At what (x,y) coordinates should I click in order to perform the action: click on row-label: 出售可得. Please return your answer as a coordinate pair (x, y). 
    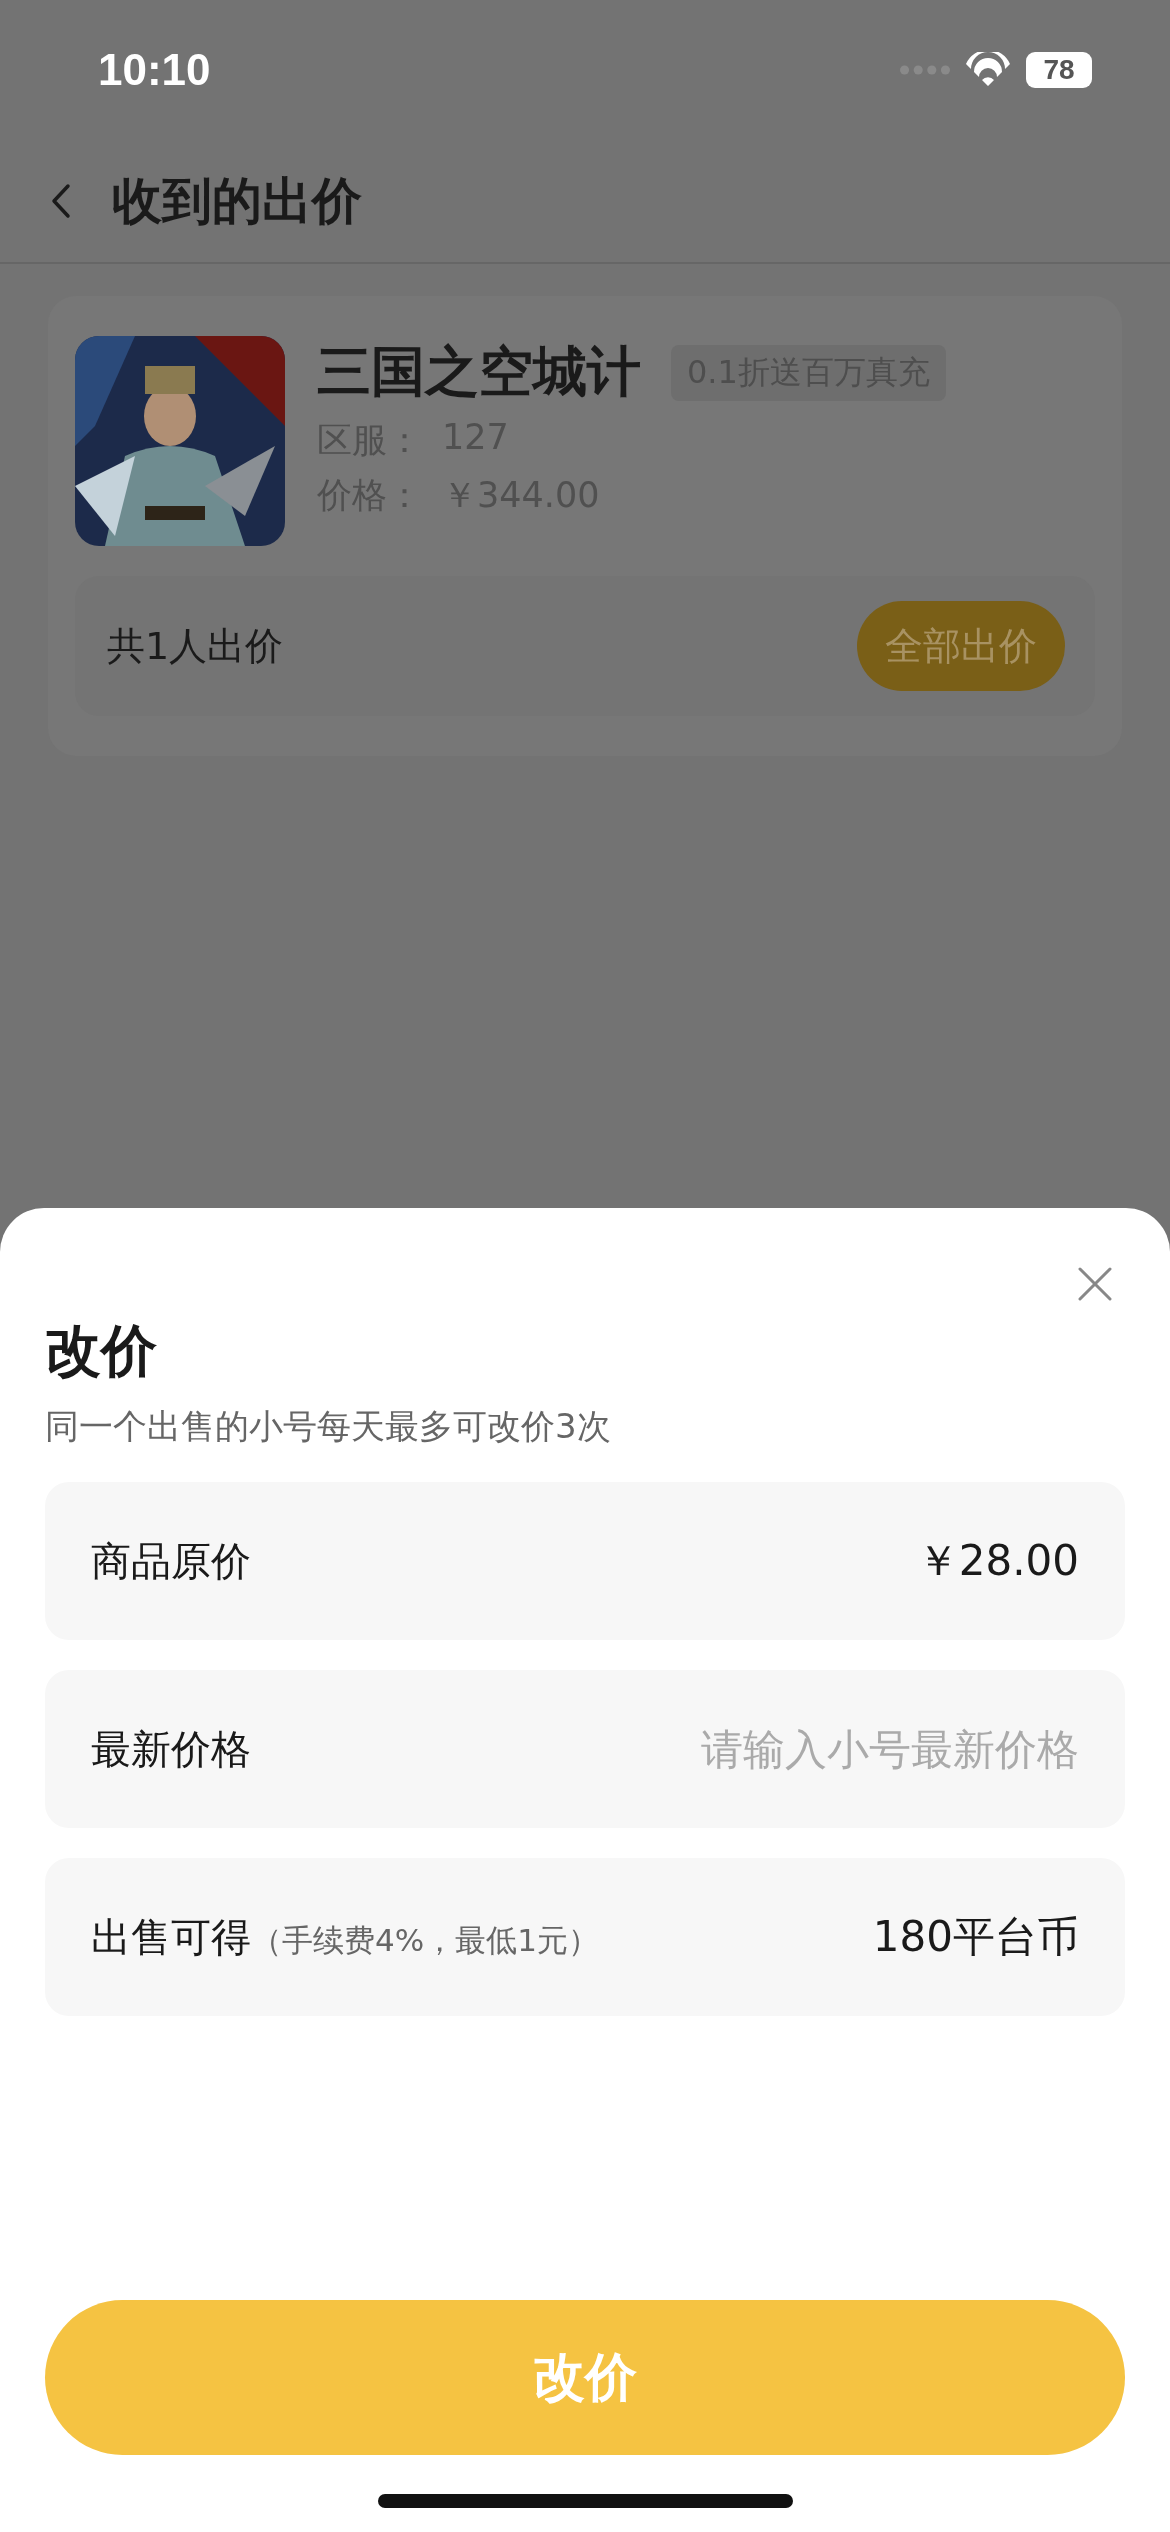
    Looking at the image, I should click on (171, 1937).